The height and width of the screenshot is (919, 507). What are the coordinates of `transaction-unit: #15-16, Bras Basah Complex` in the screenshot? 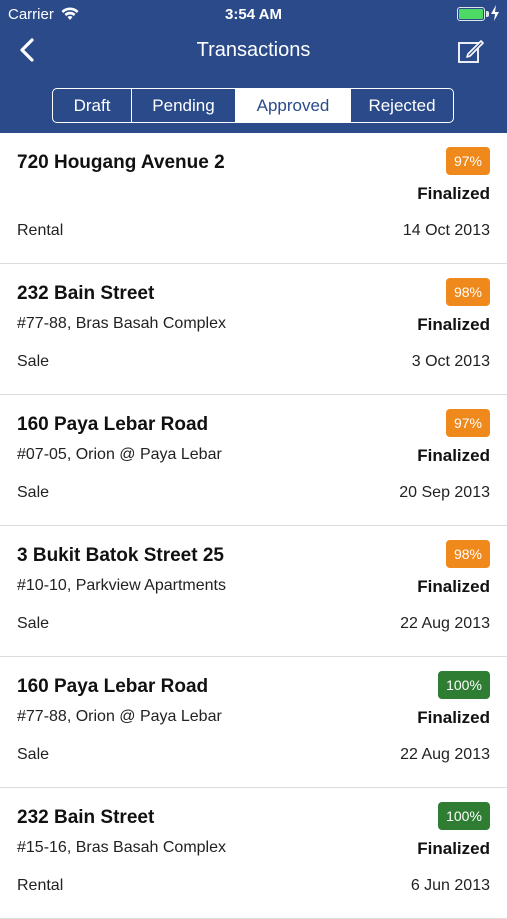 It's located at (121, 847).